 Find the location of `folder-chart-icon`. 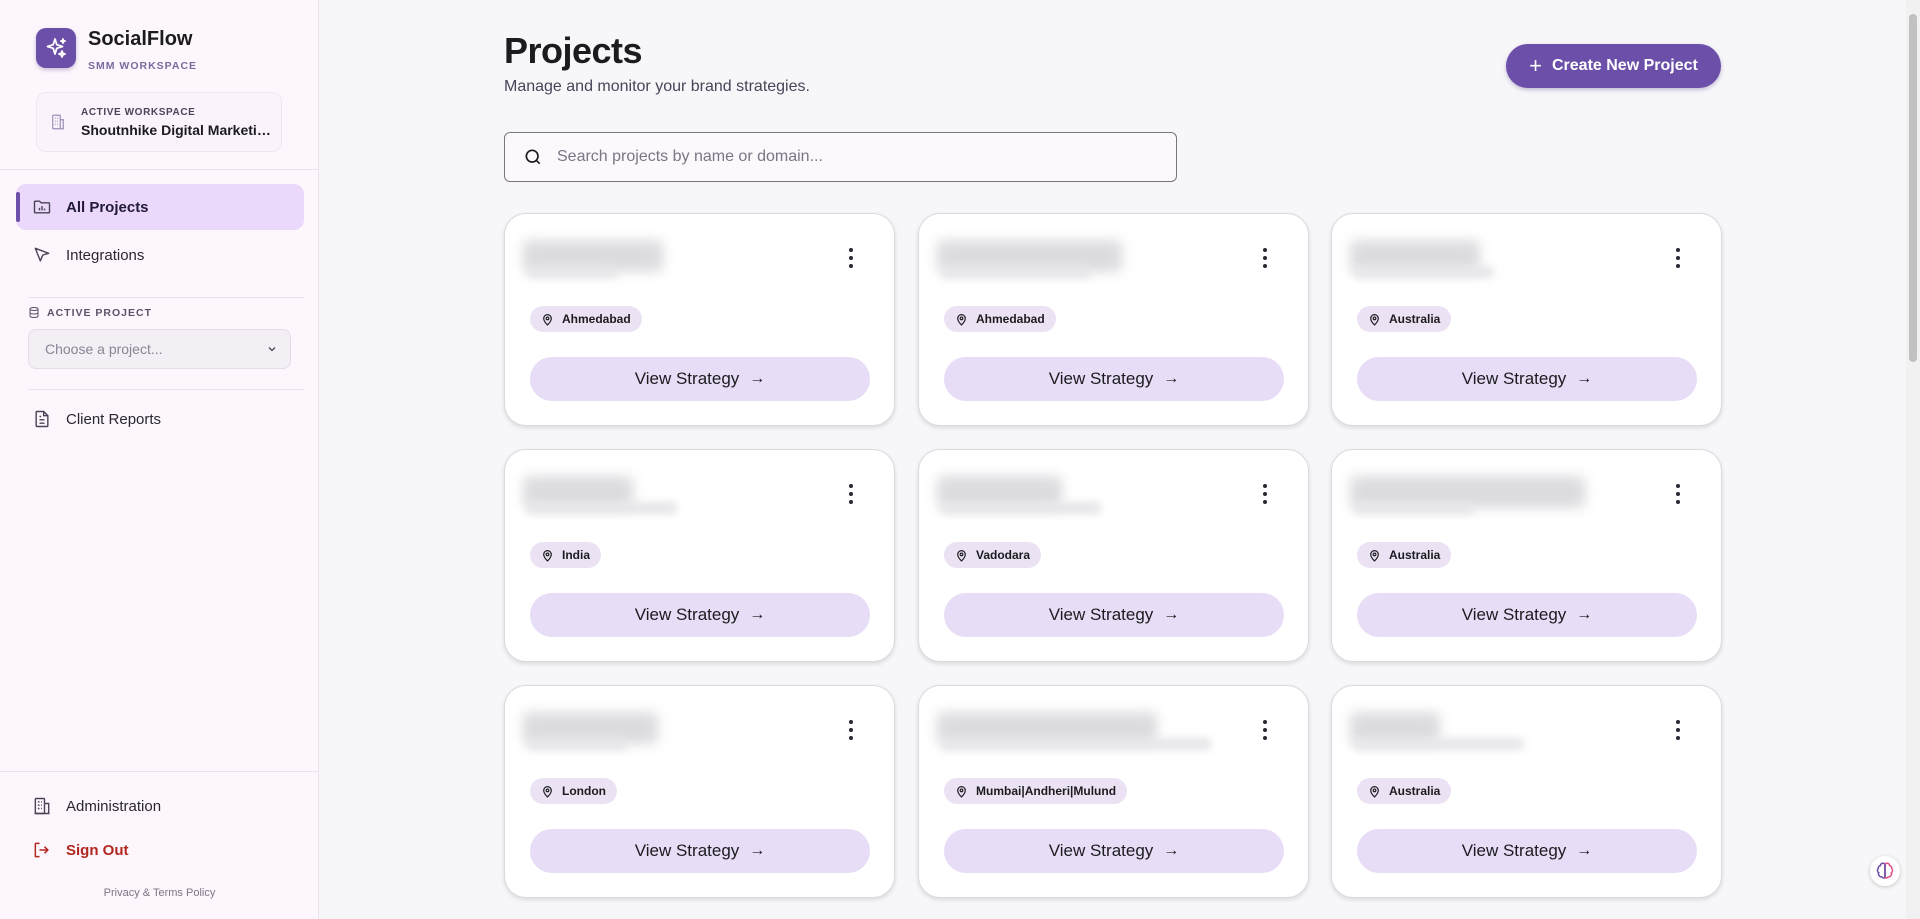

folder-chart-icon is located at coordinates (42, 207).